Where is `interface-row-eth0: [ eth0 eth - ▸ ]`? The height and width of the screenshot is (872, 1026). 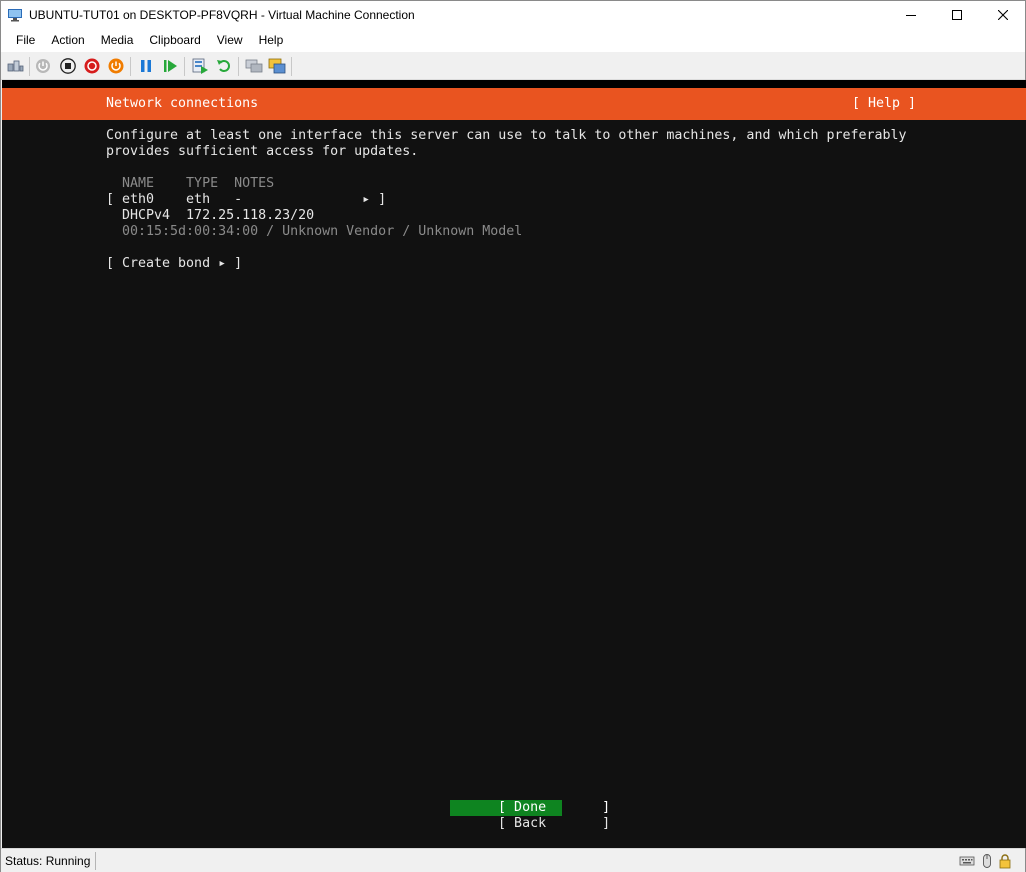
interface-row-eth0: [ eth0 eth - ▸ ] is located at coordinates (246, 200).